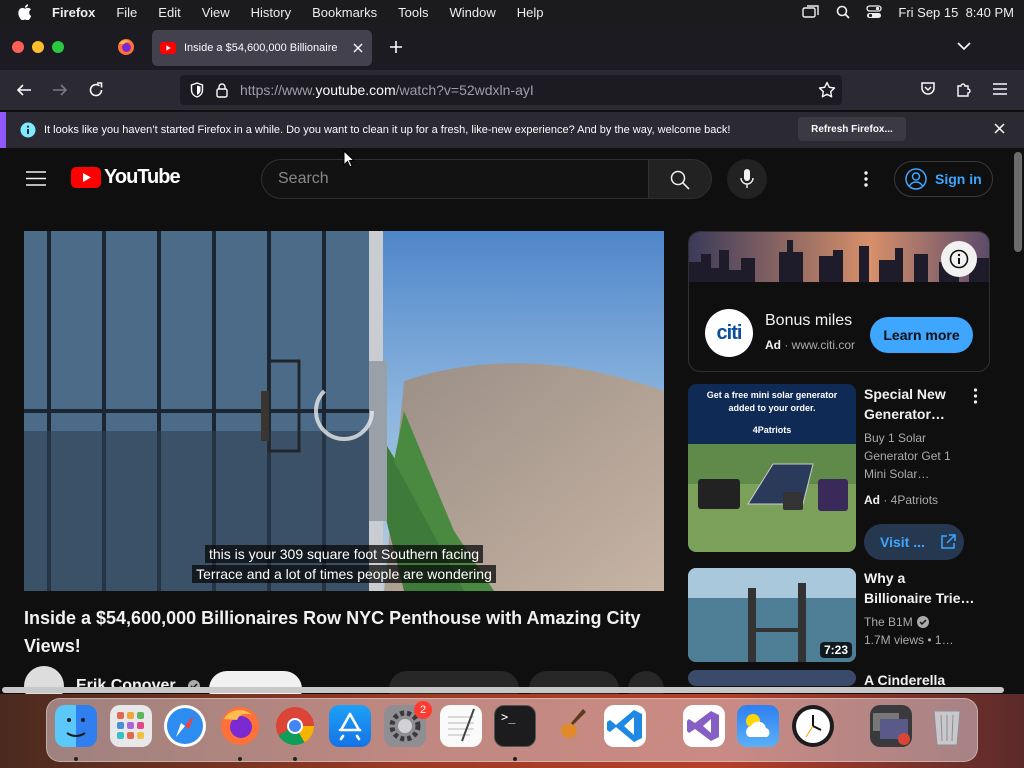 The width and height of the screenshot is (1024, 768). I want to click on window-minimize-button, so click(38, 47).